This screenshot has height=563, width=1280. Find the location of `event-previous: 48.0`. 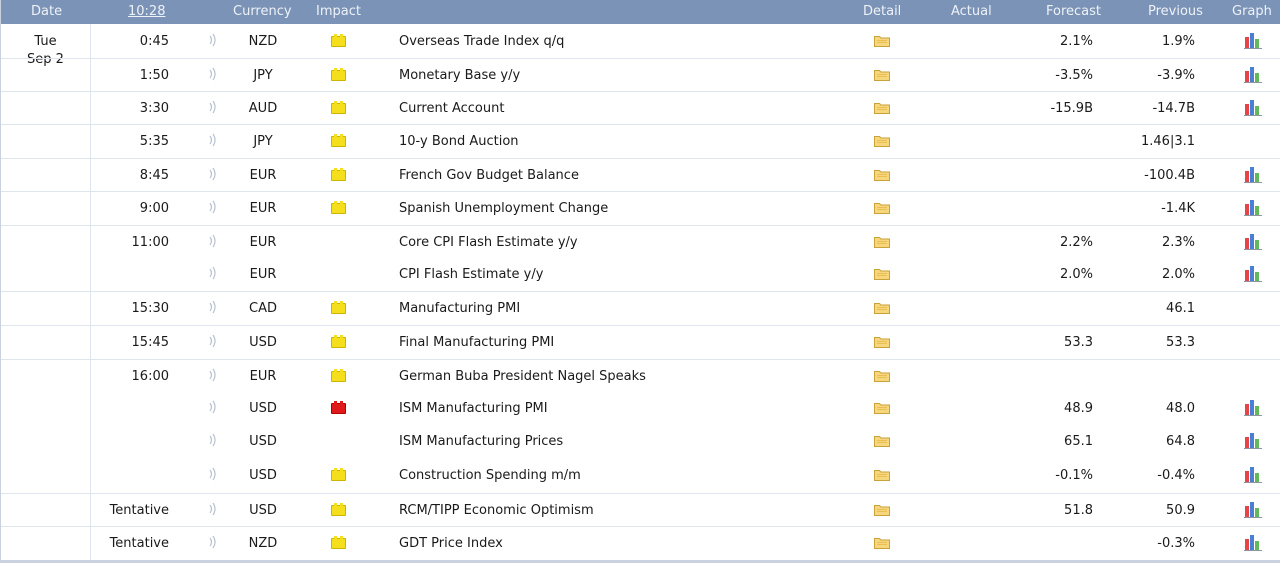

event-previous: 48.0 is located at coordinates (1180, 408).